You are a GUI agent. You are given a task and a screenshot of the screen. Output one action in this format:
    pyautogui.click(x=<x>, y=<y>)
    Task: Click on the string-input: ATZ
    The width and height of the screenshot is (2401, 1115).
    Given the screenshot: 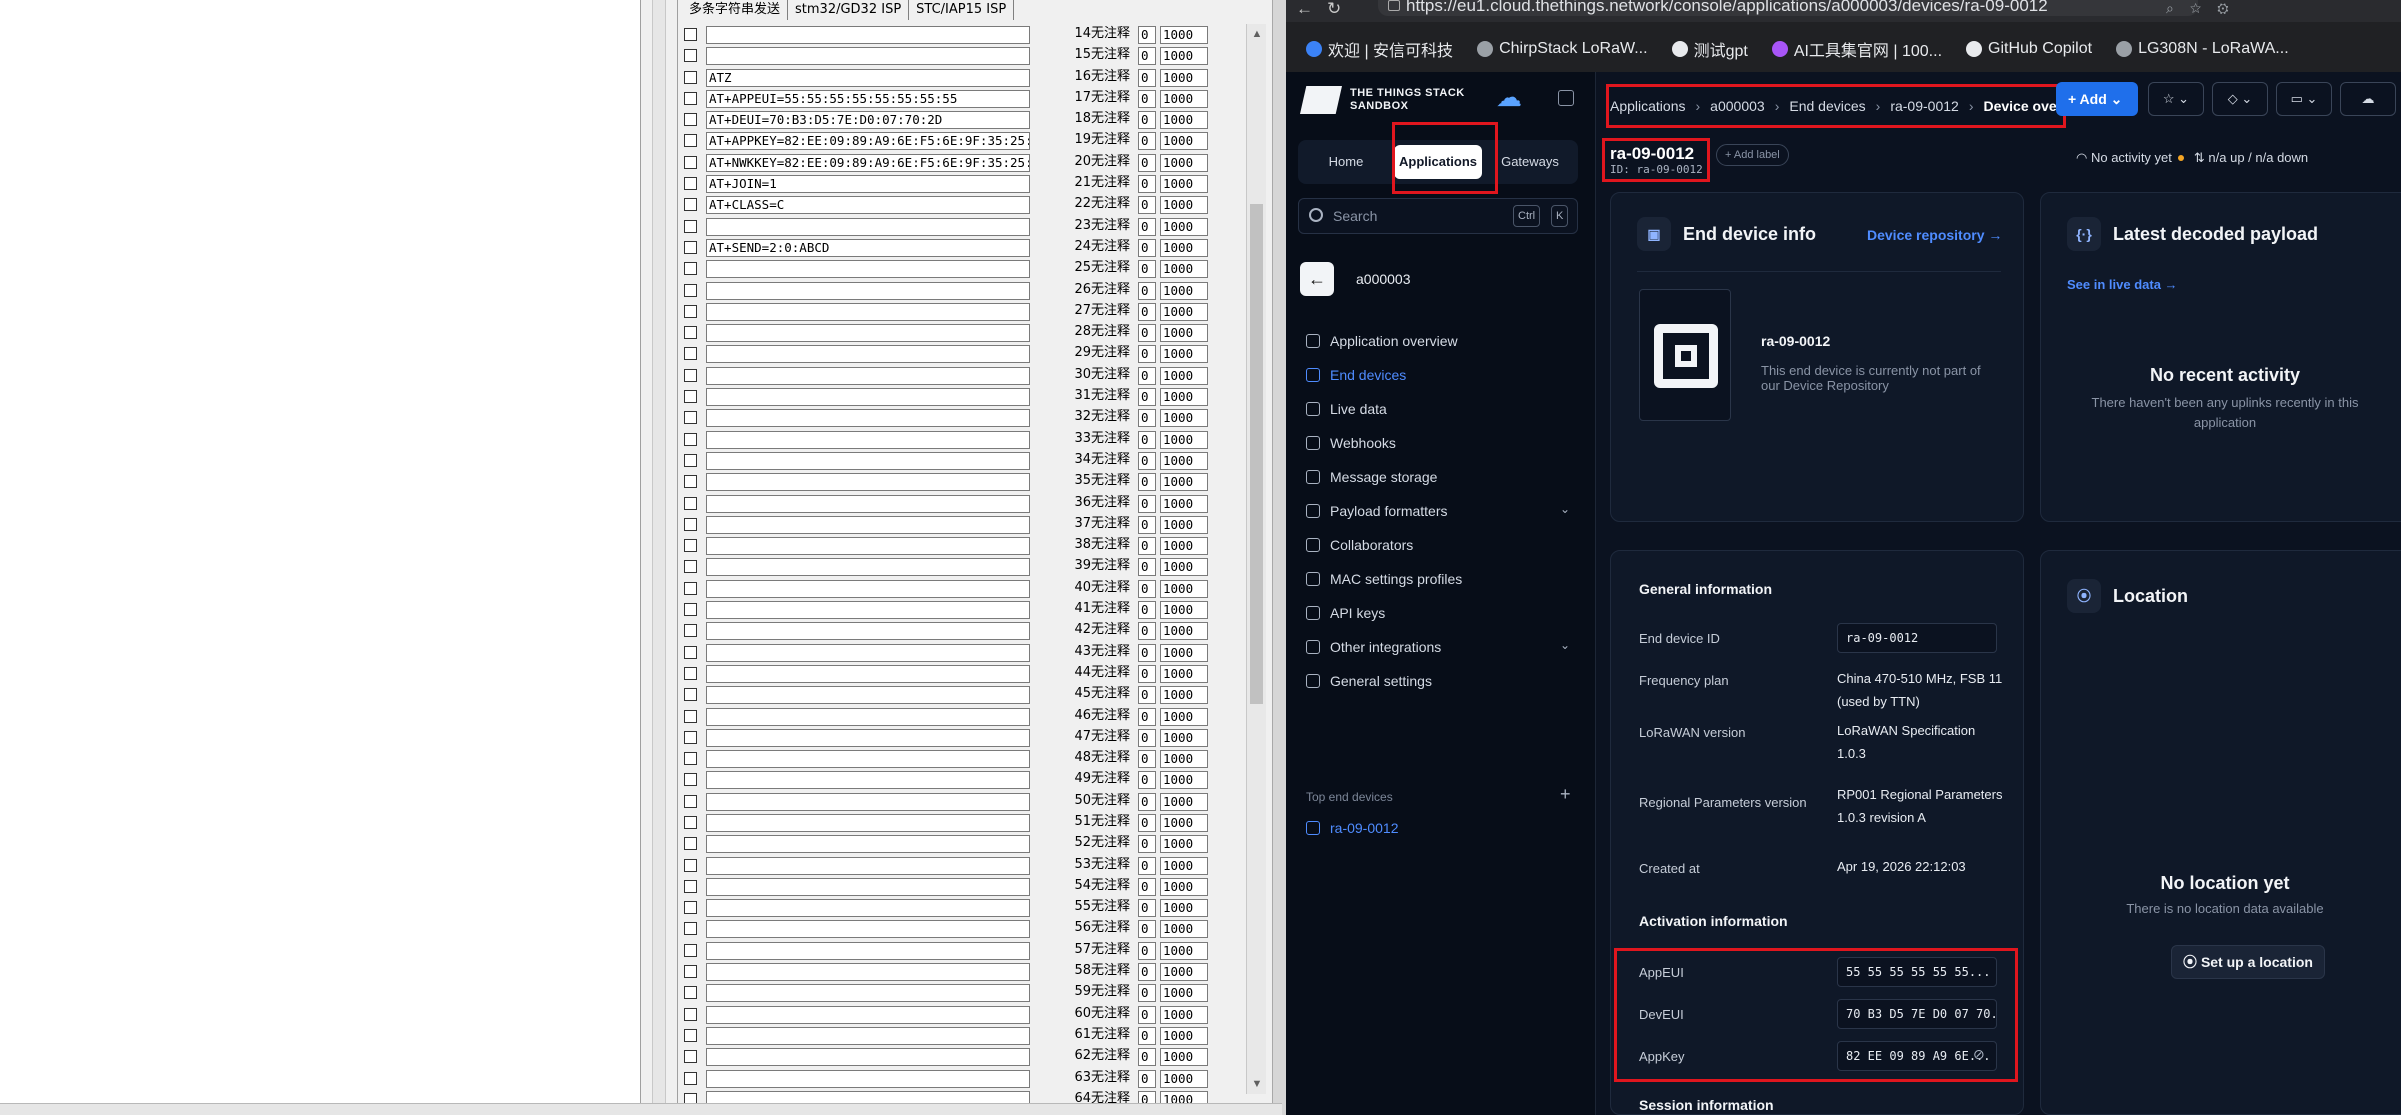 What is the action you would take?
    pyautogui.click(x=868, y=77)
    